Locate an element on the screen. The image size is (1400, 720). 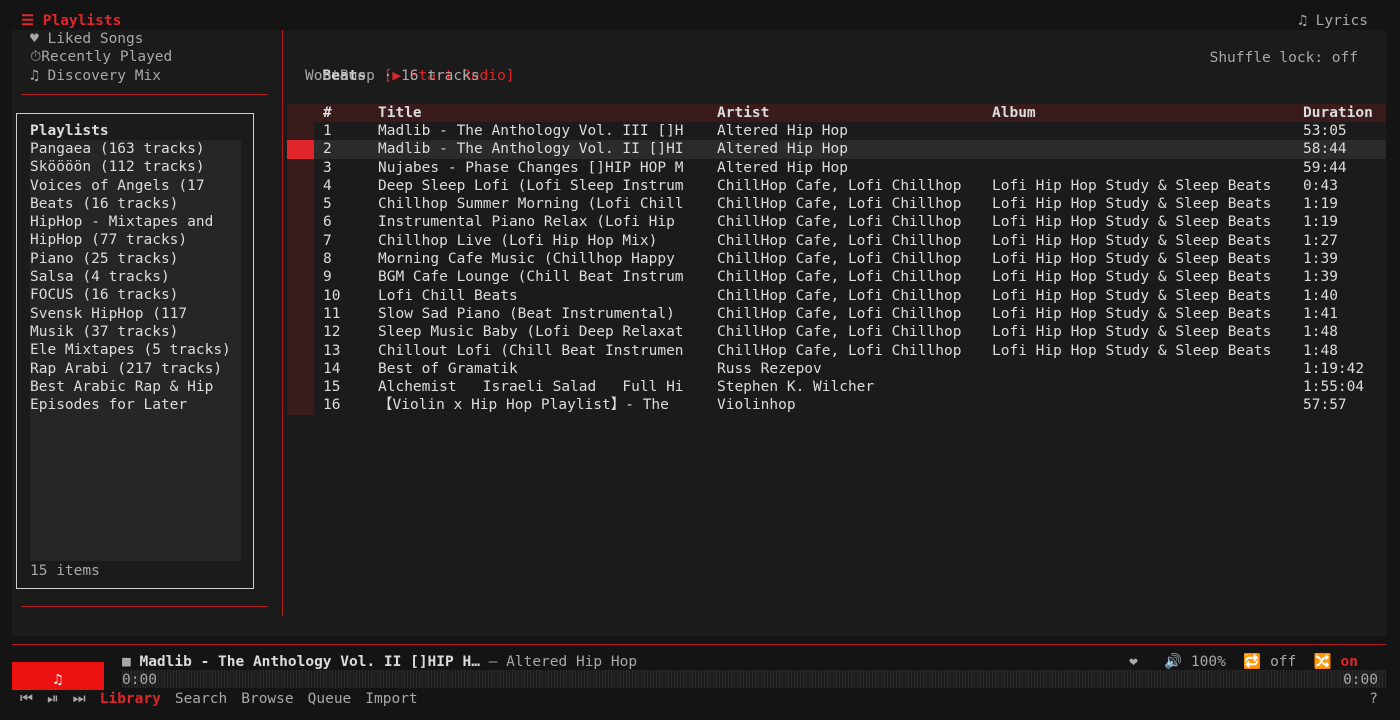
shuffle-lock-toggle: Shuffle lock: off is located at coordinates (1284, 58).